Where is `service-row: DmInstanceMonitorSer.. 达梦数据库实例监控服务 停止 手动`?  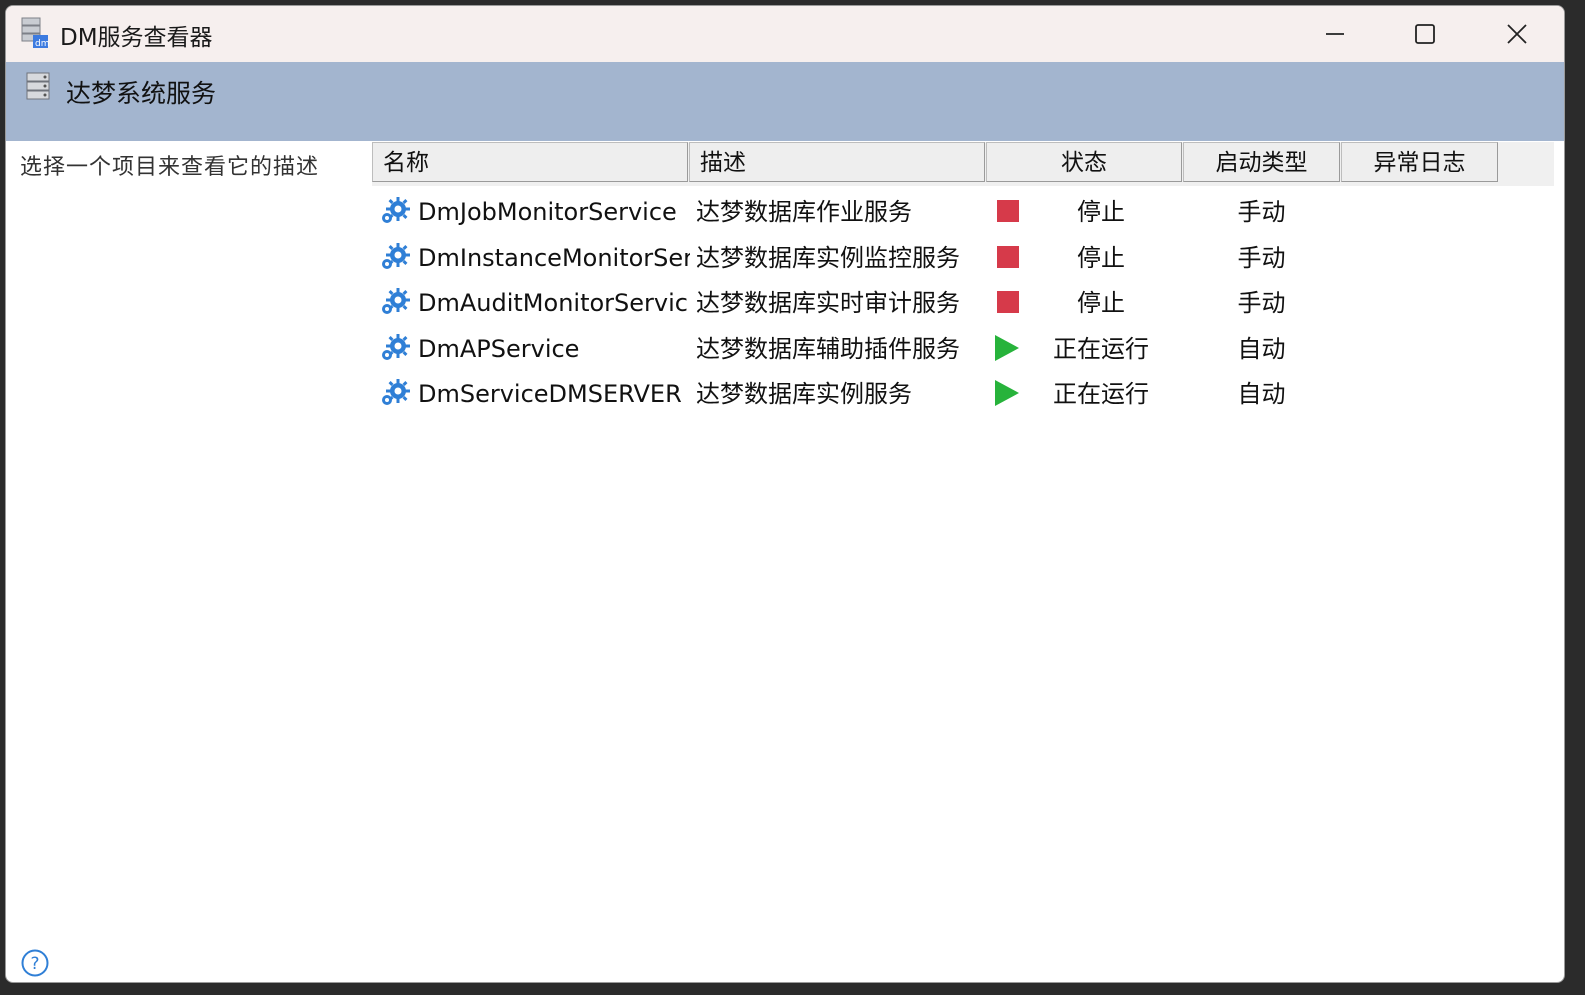
service-row: DmInstanceMonitorSer.. 达梦数据库实例监控服务 停止 手动 is located at coordinates (872, 258).